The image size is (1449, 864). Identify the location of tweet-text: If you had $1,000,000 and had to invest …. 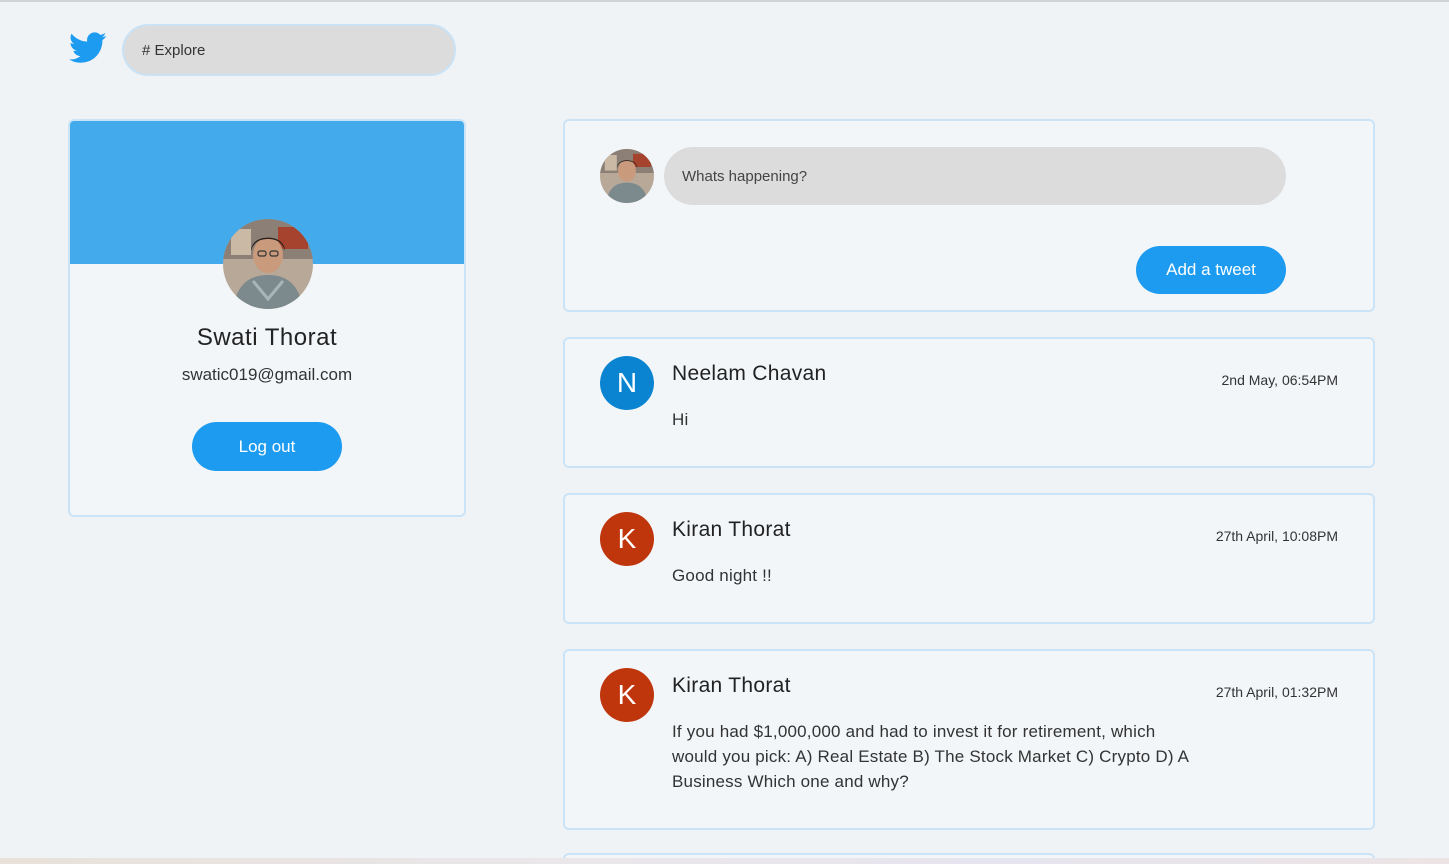
(930, 756).